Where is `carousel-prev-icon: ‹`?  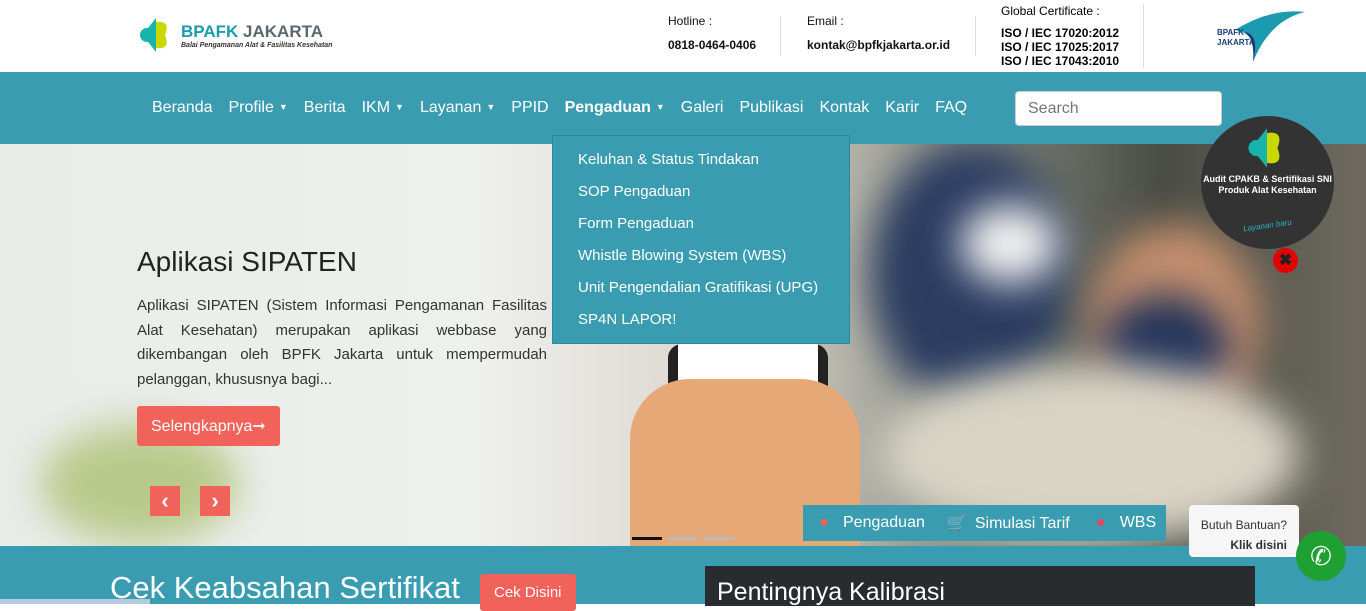
carousel-prev-icon: ‹ is located at coordinates (165, 501).